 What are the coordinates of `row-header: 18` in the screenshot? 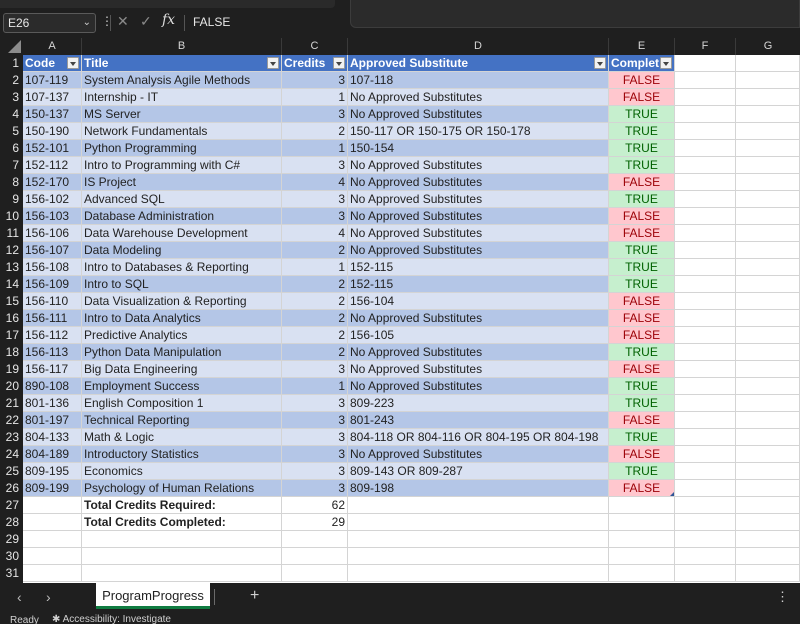 It's located at (11, 352).